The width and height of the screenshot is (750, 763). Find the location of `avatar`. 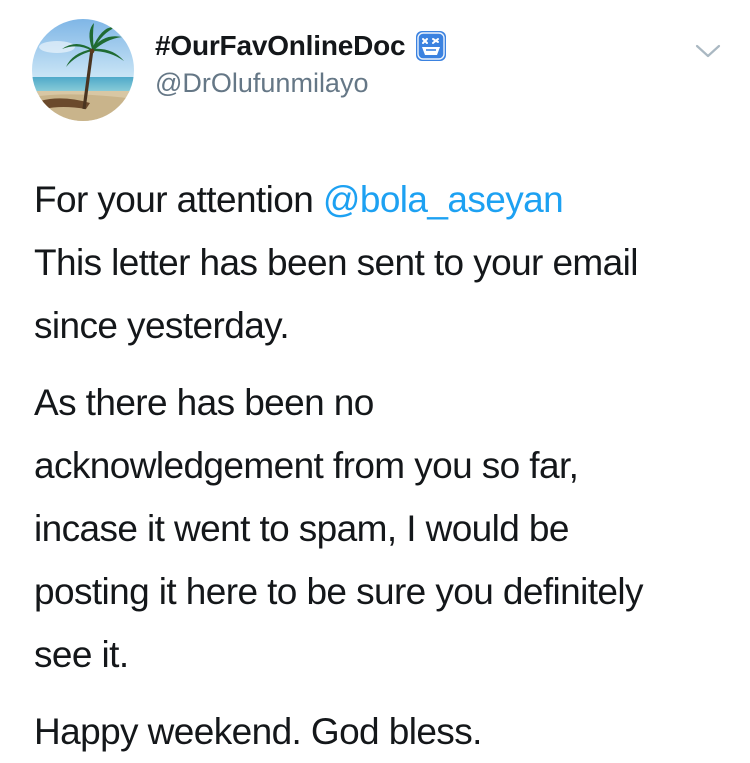

avatar is located at coordinates (83, 70).